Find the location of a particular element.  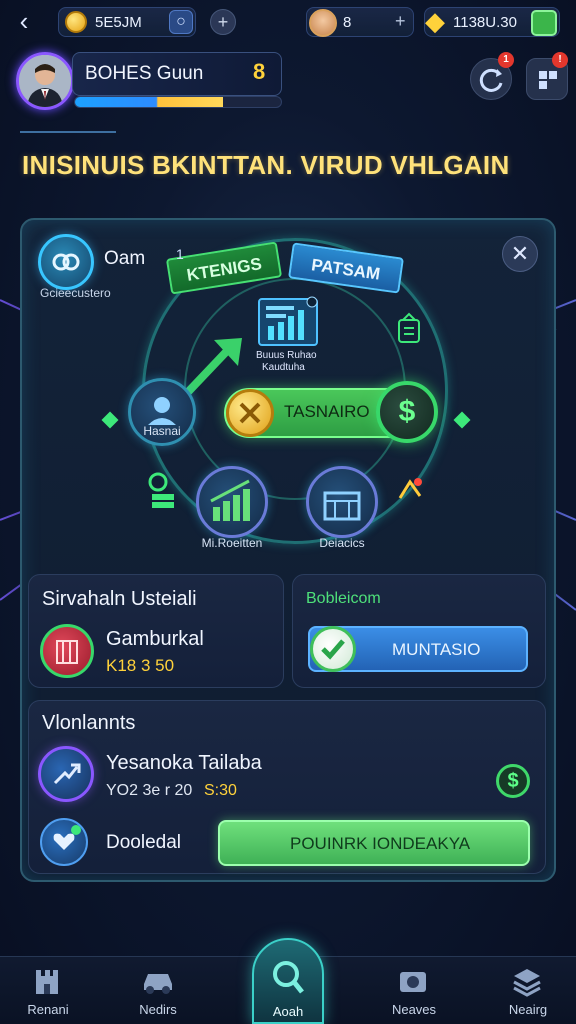

reward-row1-value: S:30 is located at coordinates (220, 790).